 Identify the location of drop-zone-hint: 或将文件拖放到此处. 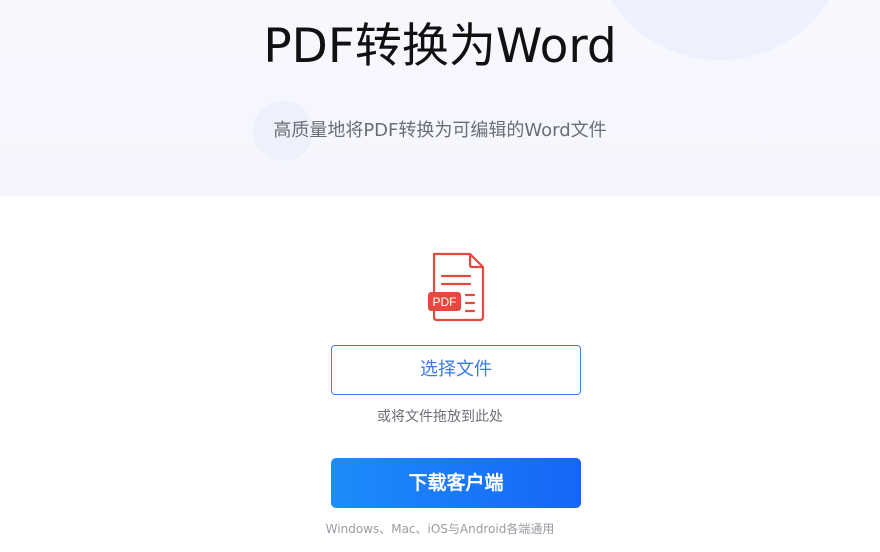
(440, 417).